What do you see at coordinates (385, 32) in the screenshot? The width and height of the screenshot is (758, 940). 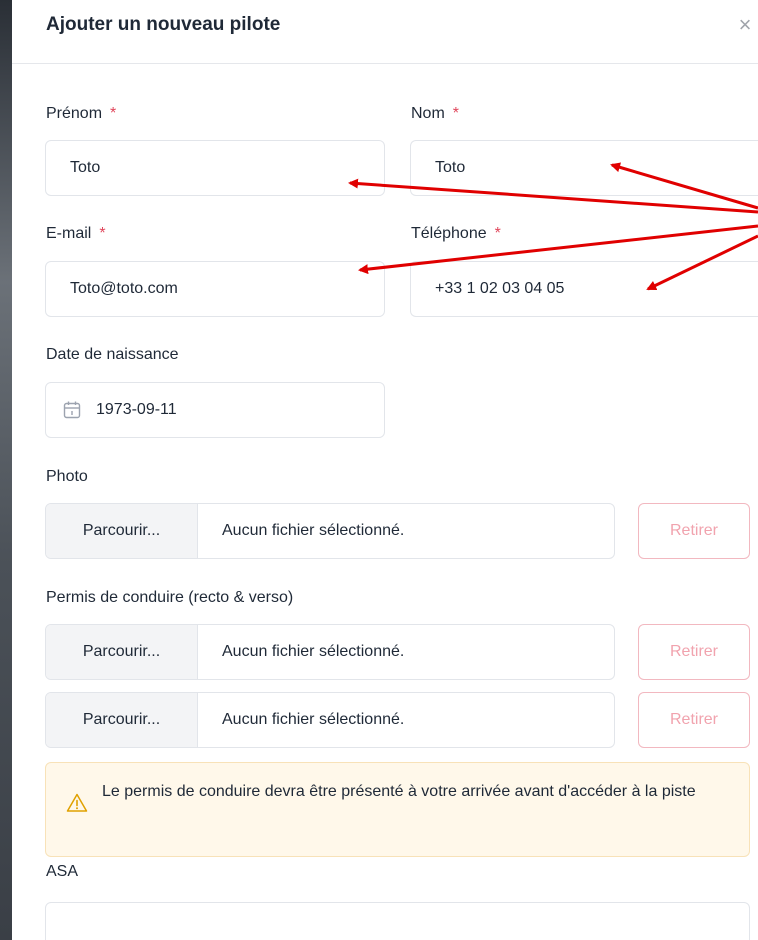 I see `modal-header: Ajouter un nouveau pilote ×` at bounding box center [385, 32].